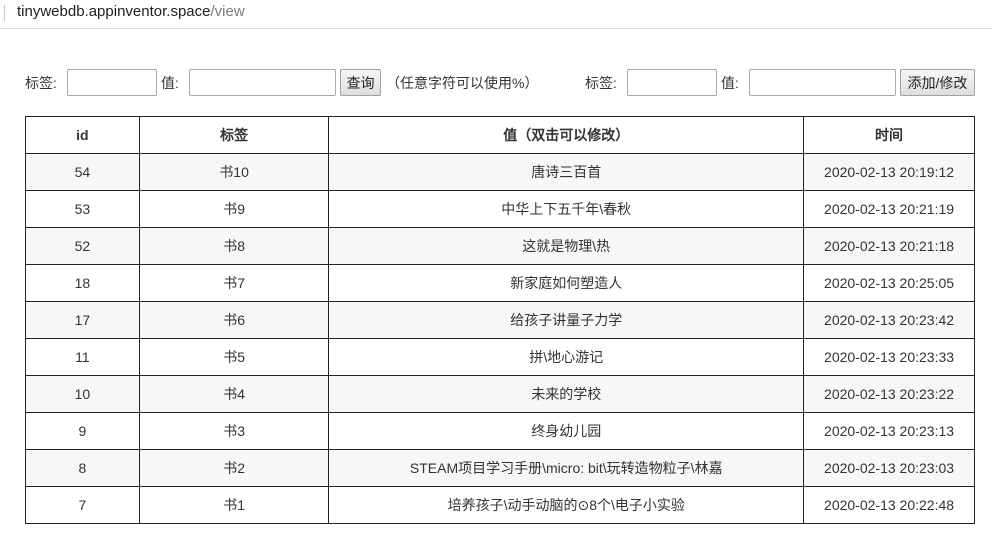  Describe the element at coordinates (889, 468) in the screenshot. I see `cell-time: 2020-02-13 20:23:03` at that location.